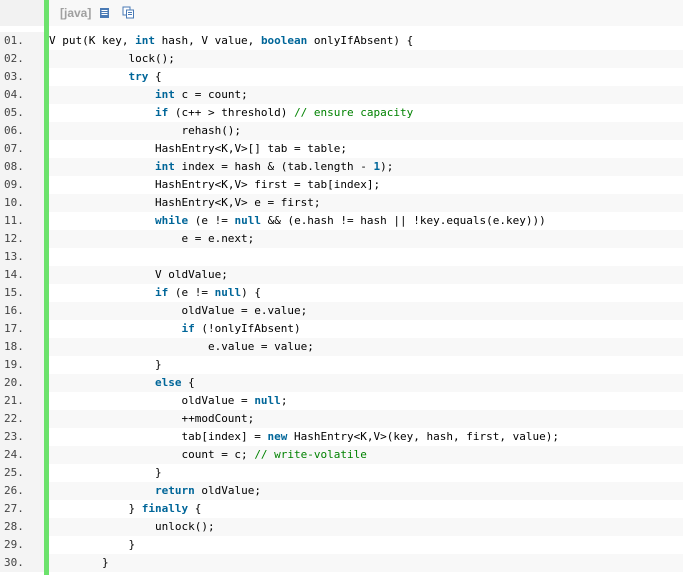  What do you see at coordinates (366, 419) in the screenshot?
I see `code-text: ++modCount;` at bounding box center [366, 419].